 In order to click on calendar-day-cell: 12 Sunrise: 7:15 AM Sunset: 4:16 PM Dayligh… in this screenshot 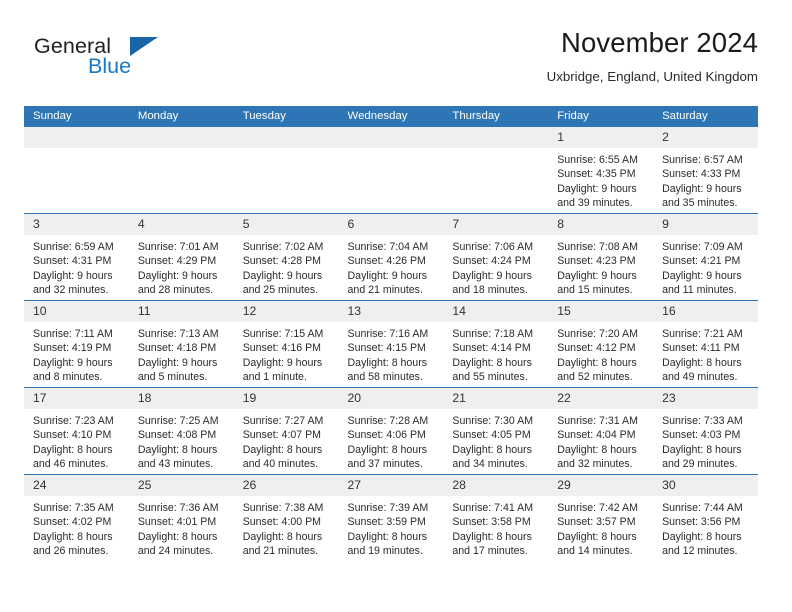, I will do `click(286, 344)`.